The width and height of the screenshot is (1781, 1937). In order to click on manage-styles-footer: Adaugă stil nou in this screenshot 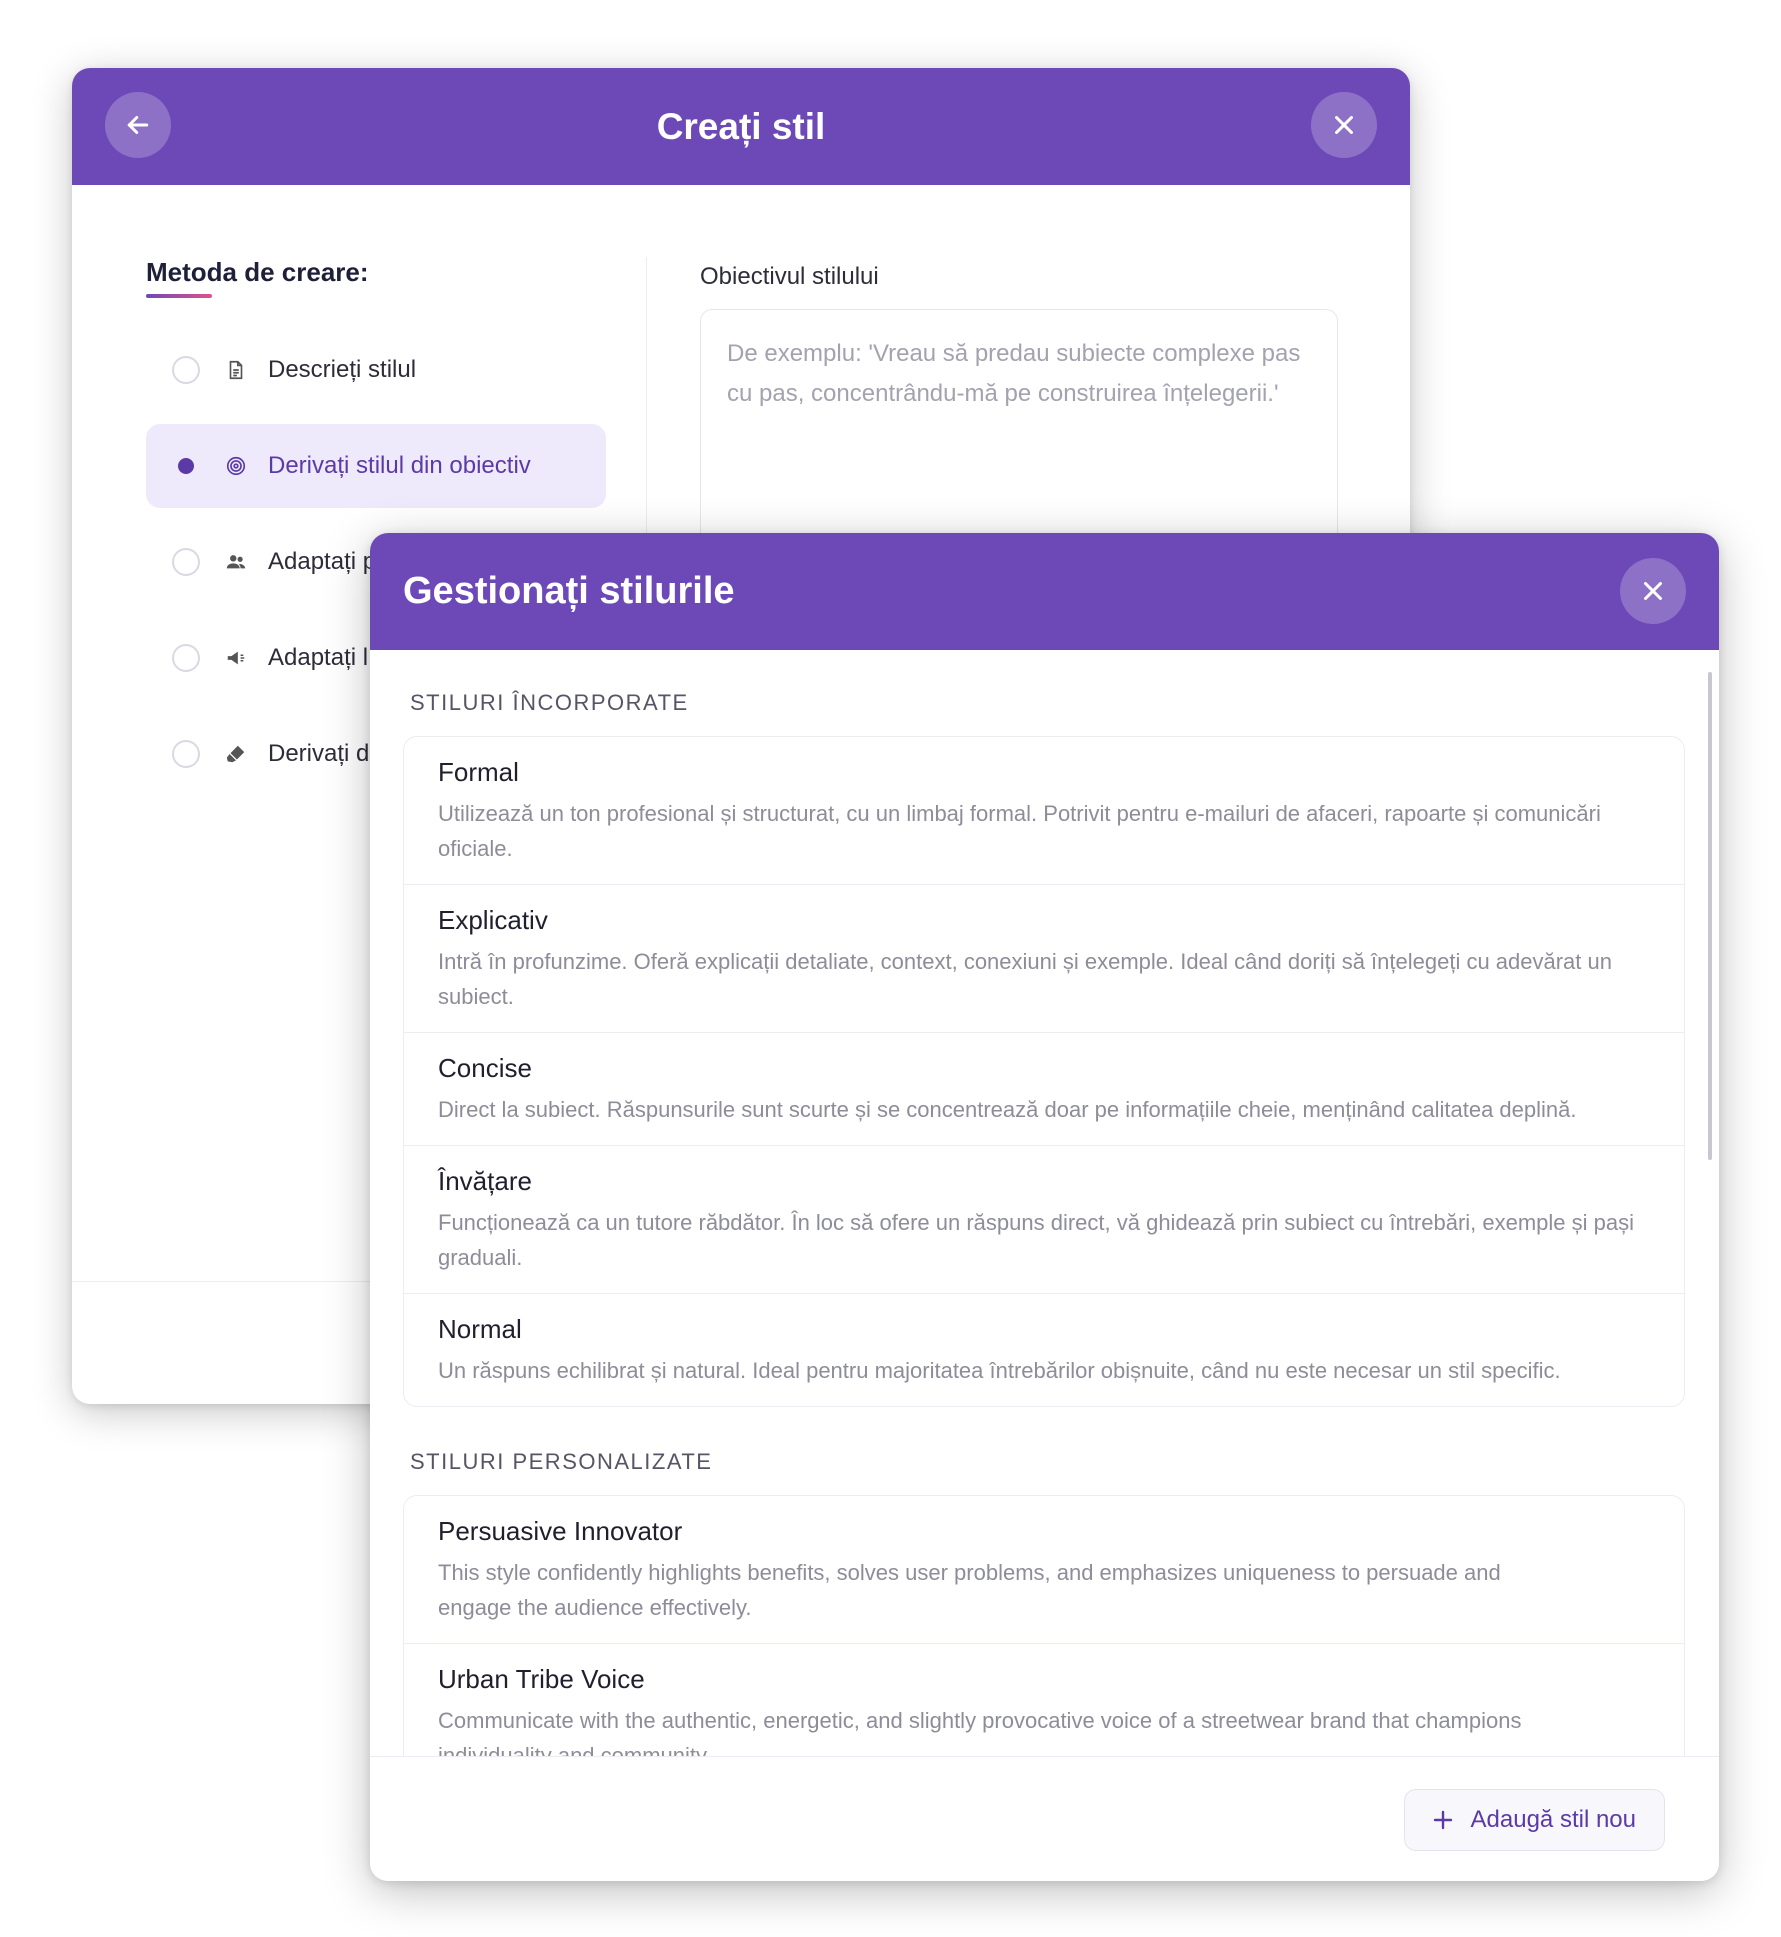, I will do `click(1044, 1818)`.